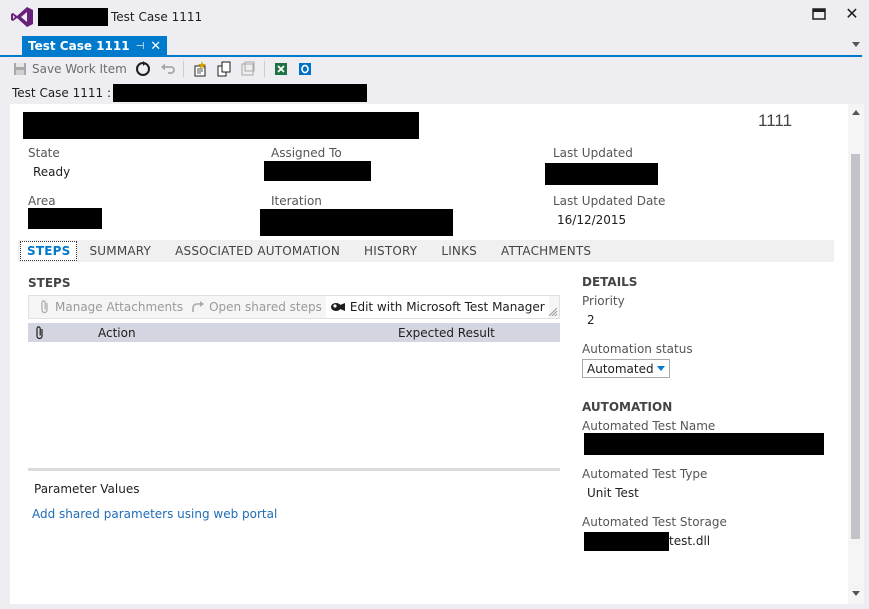 The image size is (869, 609). I want to click on scrollbar-thumb, so click(855, 346).